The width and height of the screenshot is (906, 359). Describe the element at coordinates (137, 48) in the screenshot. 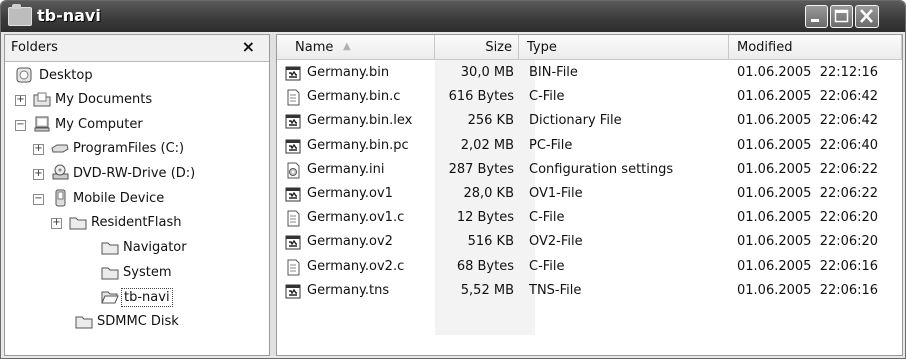

I see `folders-header: Folders ×` at that location.